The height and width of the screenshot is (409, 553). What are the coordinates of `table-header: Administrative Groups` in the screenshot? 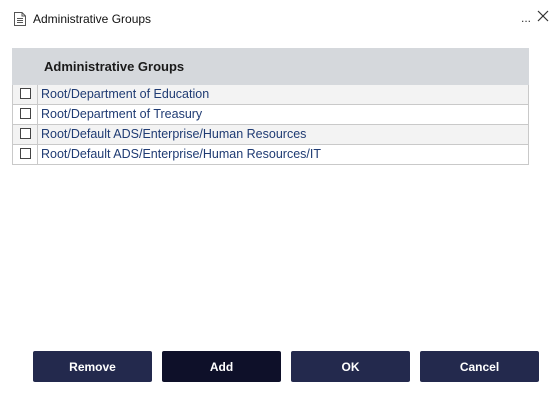 It's located at (270, 66).